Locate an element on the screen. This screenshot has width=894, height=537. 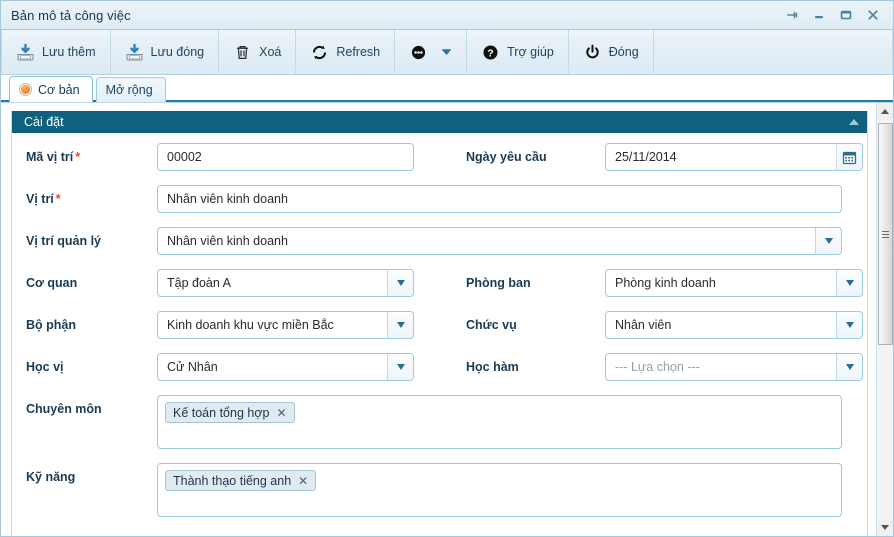
window-titlebar: Bản mô tả công việc is located at coordinates (447, 15).